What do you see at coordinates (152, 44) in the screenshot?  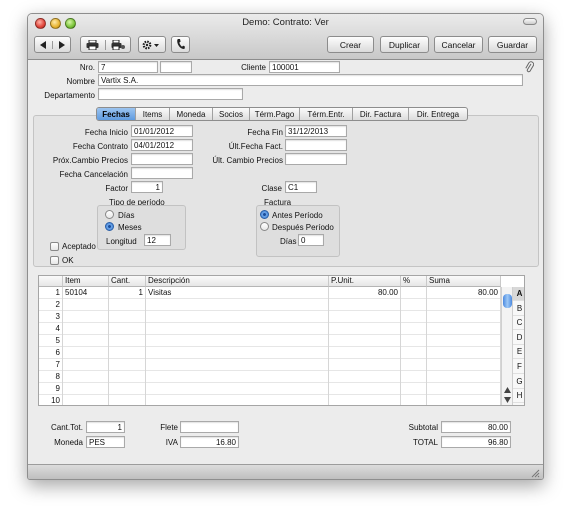 I see `gear-dropdown-icon` at bounding box center [152, 44].